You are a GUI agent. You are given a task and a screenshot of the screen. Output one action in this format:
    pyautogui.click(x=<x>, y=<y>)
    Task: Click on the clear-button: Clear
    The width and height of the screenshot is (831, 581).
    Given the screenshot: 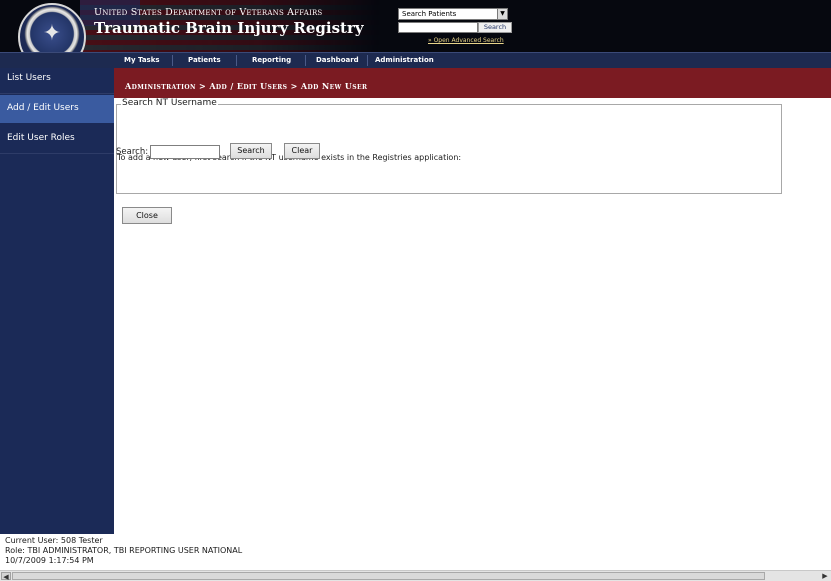 What is the action you would take?
    pyautogui.click(x=302, y=151)
    